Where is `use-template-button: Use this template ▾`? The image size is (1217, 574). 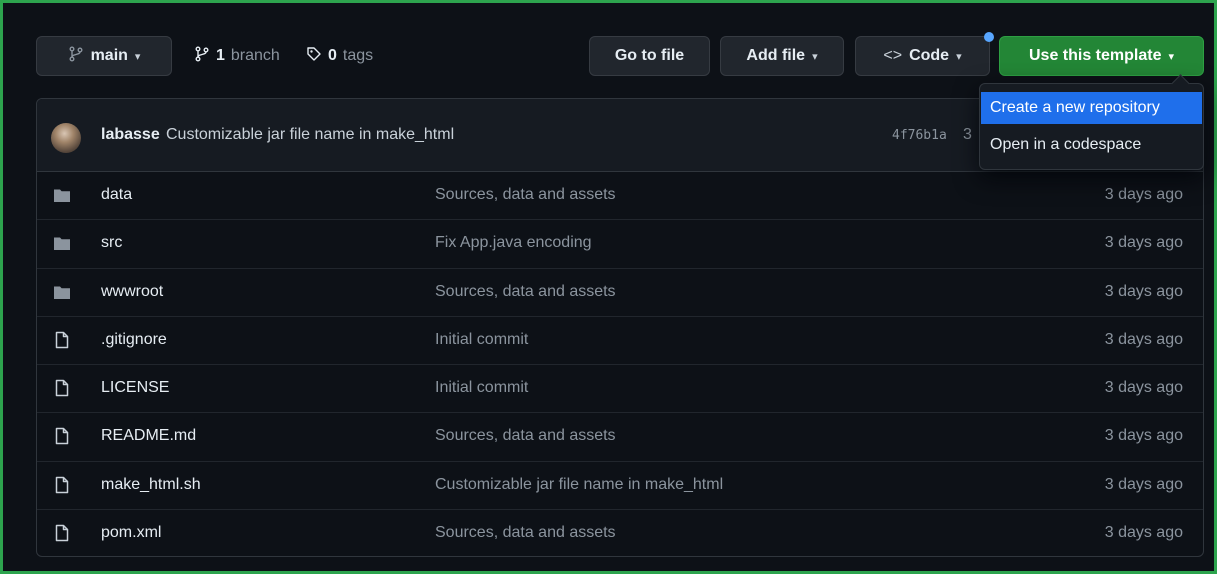 use-template-button: Use this template ▾ is located at coordinates (1101, 56).